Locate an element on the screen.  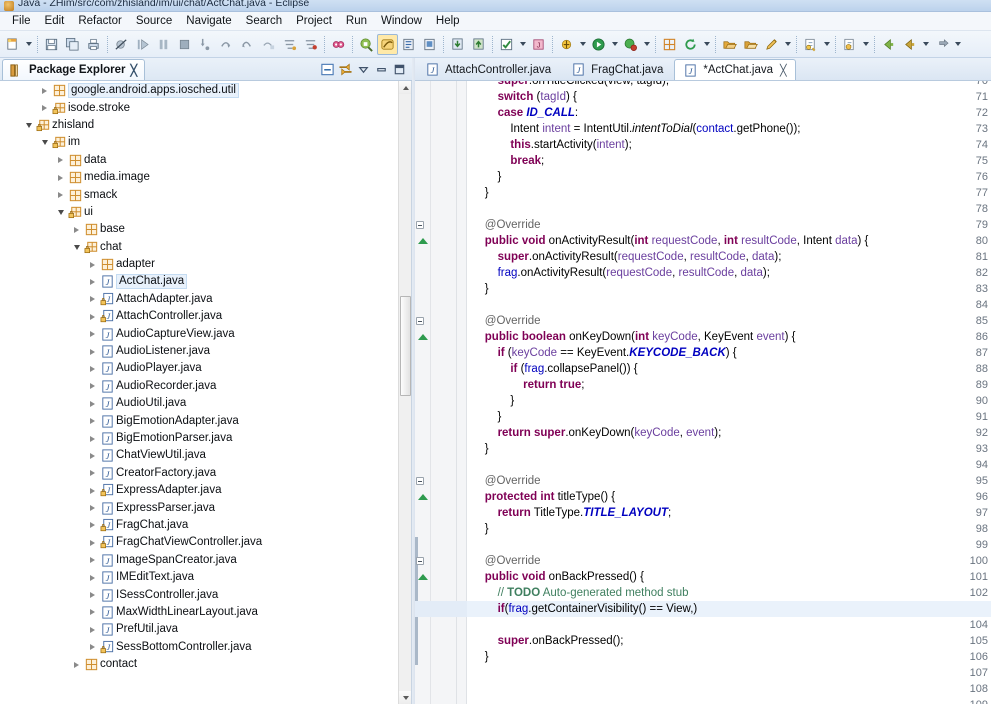
search-button is located at coordinates (771, 44).